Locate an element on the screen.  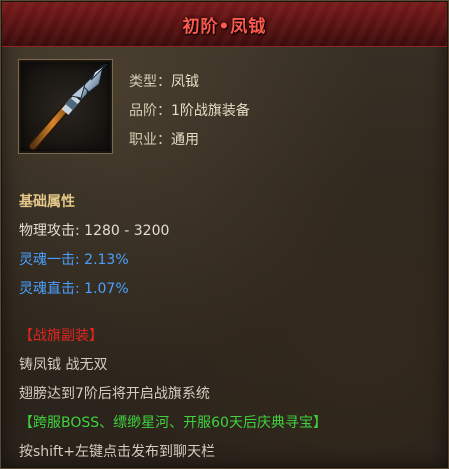
type-label: 类型： is located at coordinates (150, 82).